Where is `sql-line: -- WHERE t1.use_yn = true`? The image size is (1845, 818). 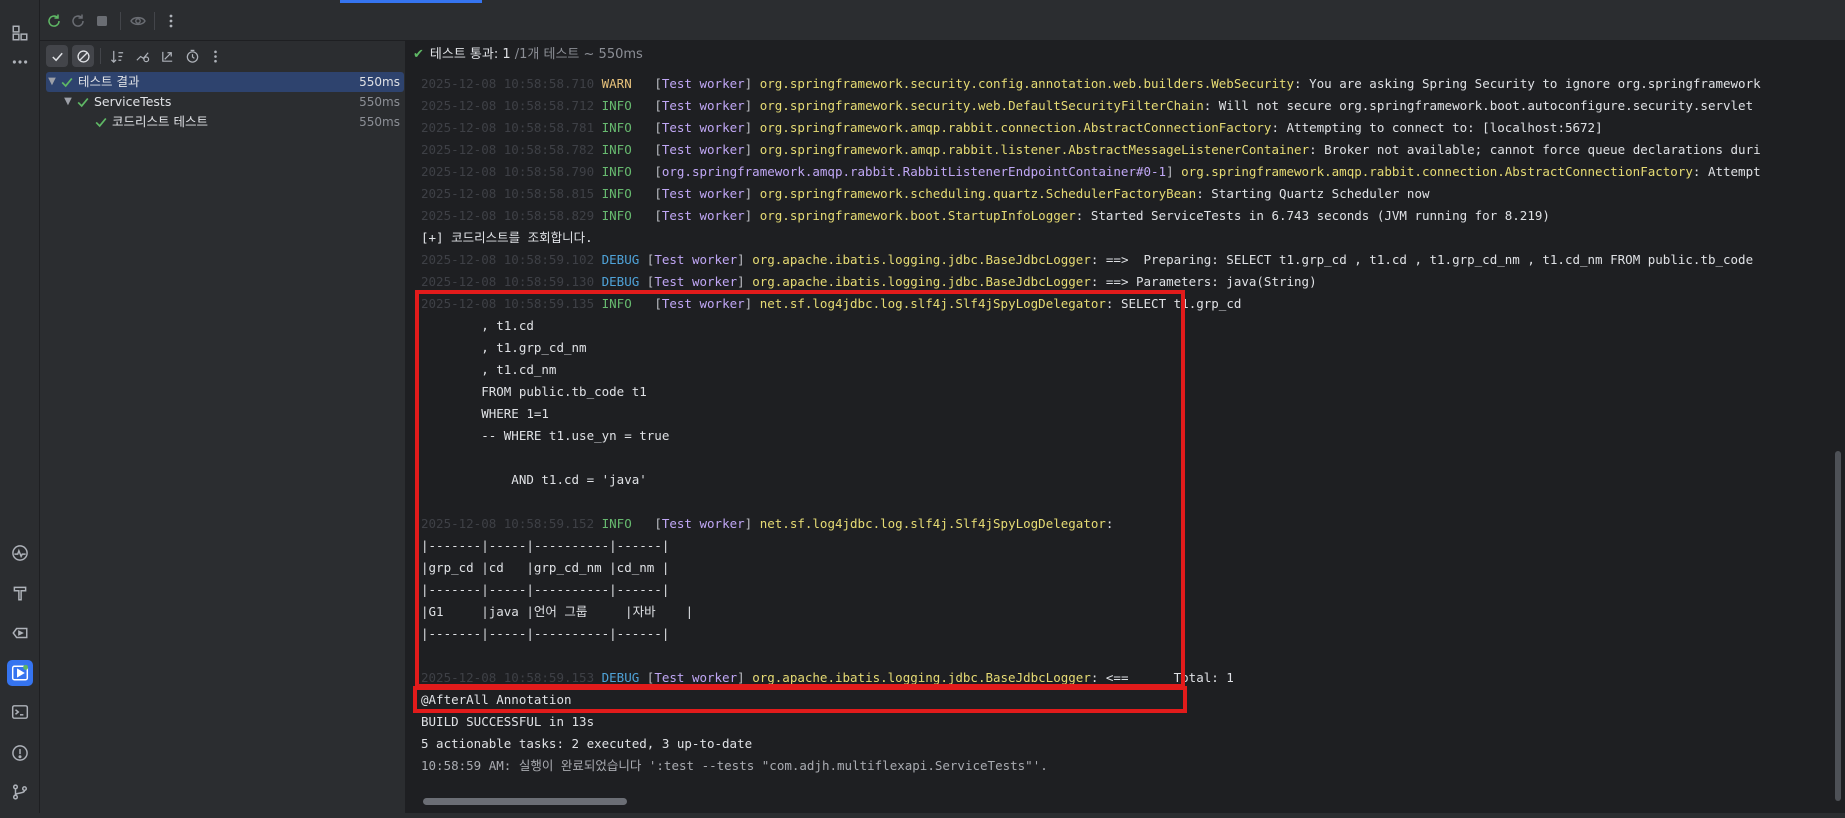
sql-line: -- WHERE t1.use_yn = true is located at coordinates (545, 435).